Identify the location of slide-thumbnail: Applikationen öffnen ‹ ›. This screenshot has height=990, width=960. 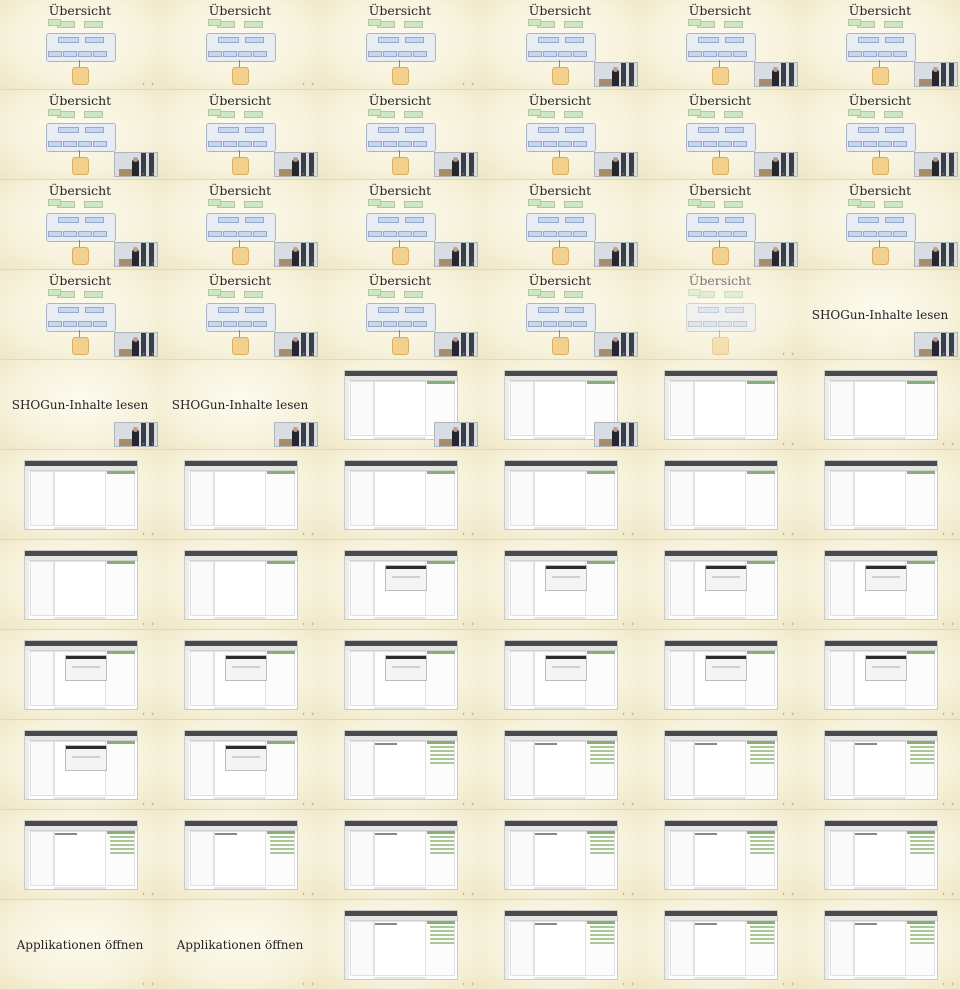
(80, 945).